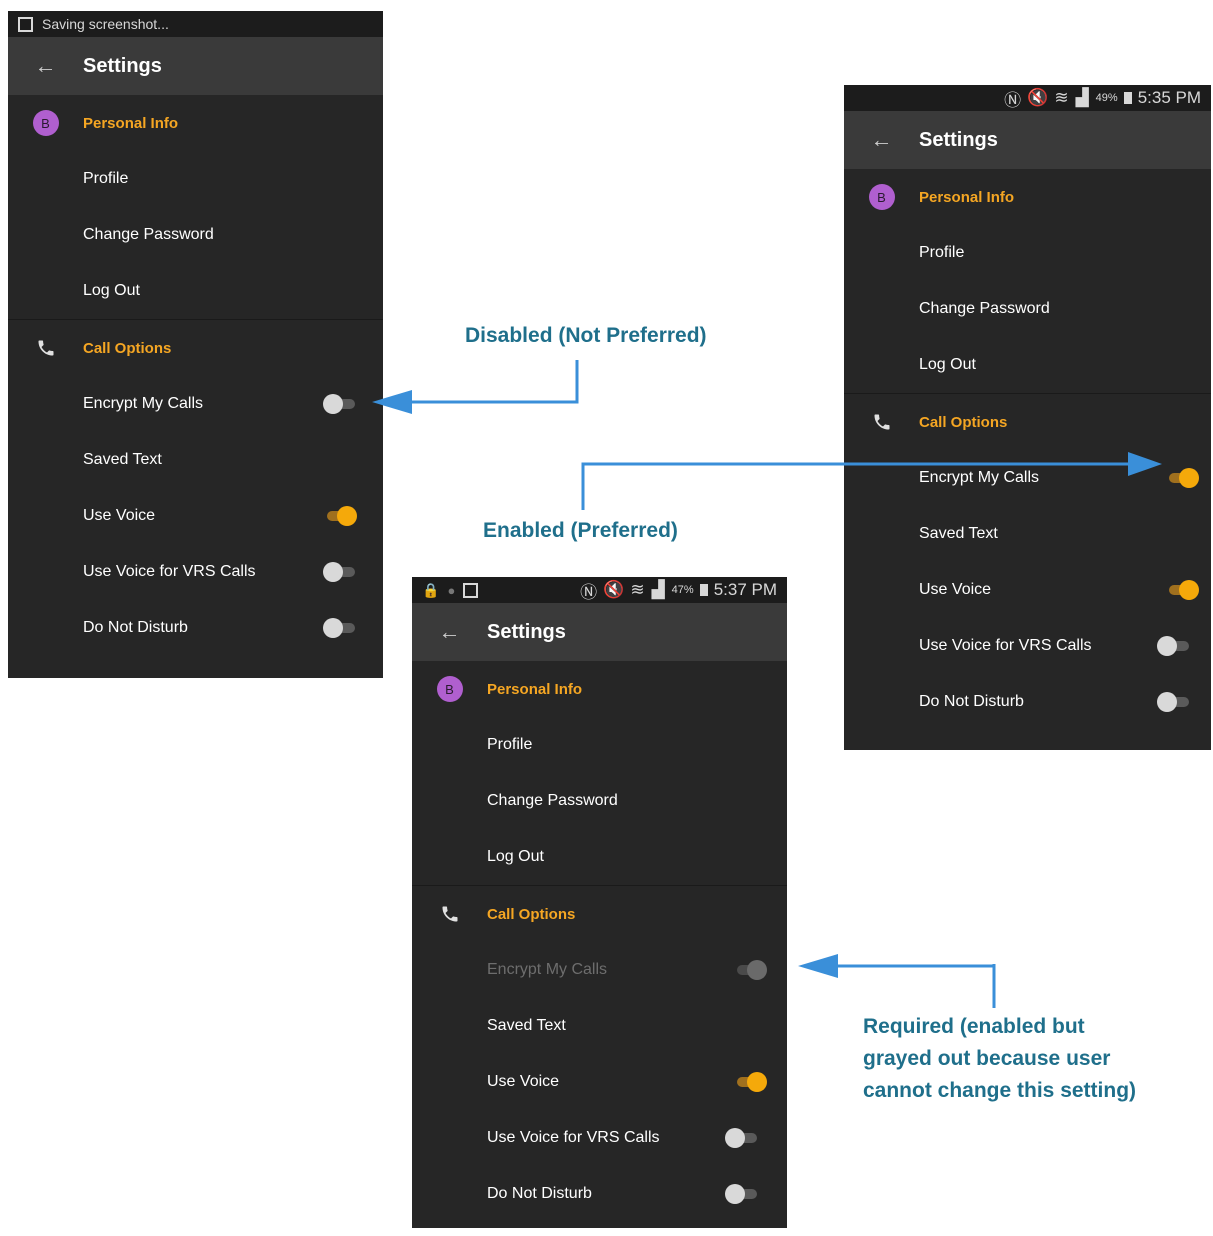 Image resolution: width=1213 pixels, height=1236 pixels. Describe the element at coordinates (974, 1026) in the screenshot. I see `annotation-required-line1: Required (enabled but` at that location.